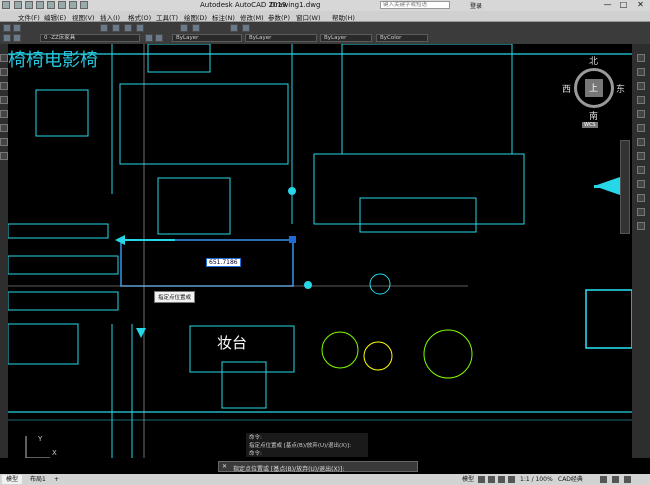 The image size is (650, 485). Describe the element at coordinates (7, 28) in the screenshot. I see `layer-properties-icon` at that location.